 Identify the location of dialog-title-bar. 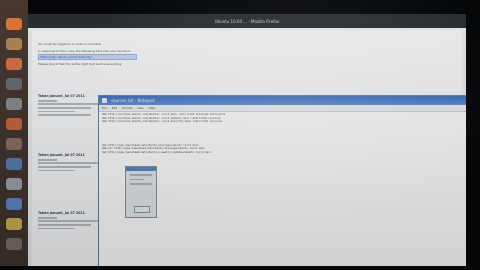
(141, 169).